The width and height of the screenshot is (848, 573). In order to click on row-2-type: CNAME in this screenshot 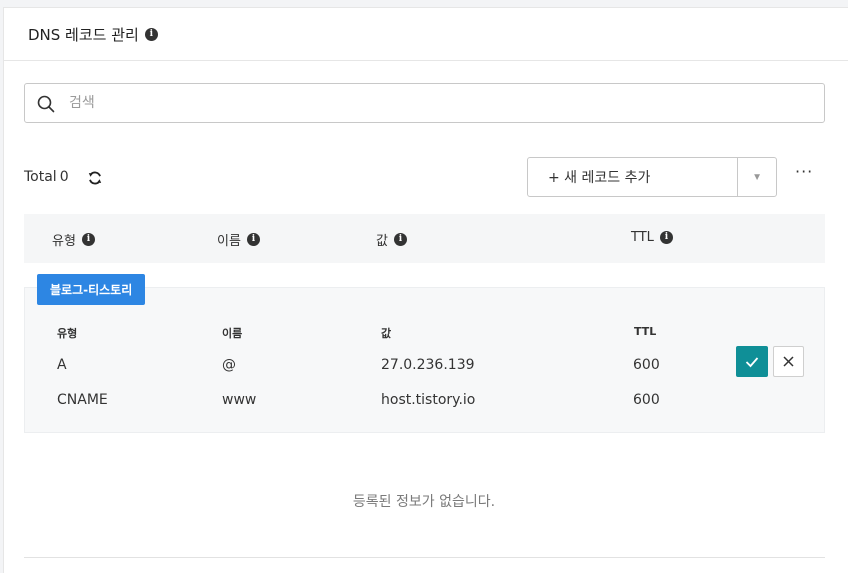, I will do `click(82, 400)`.